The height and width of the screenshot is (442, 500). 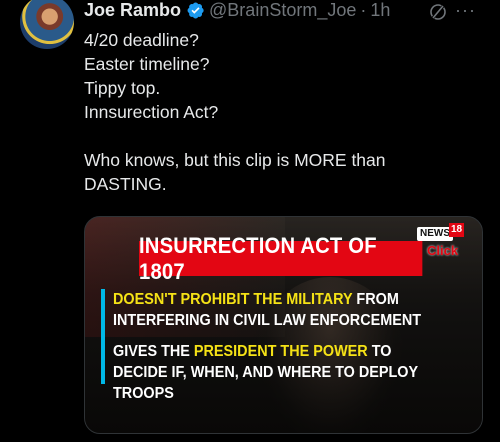 I want to click on news18-logo: NEWS 18 Click, so click(x=442, y=244).